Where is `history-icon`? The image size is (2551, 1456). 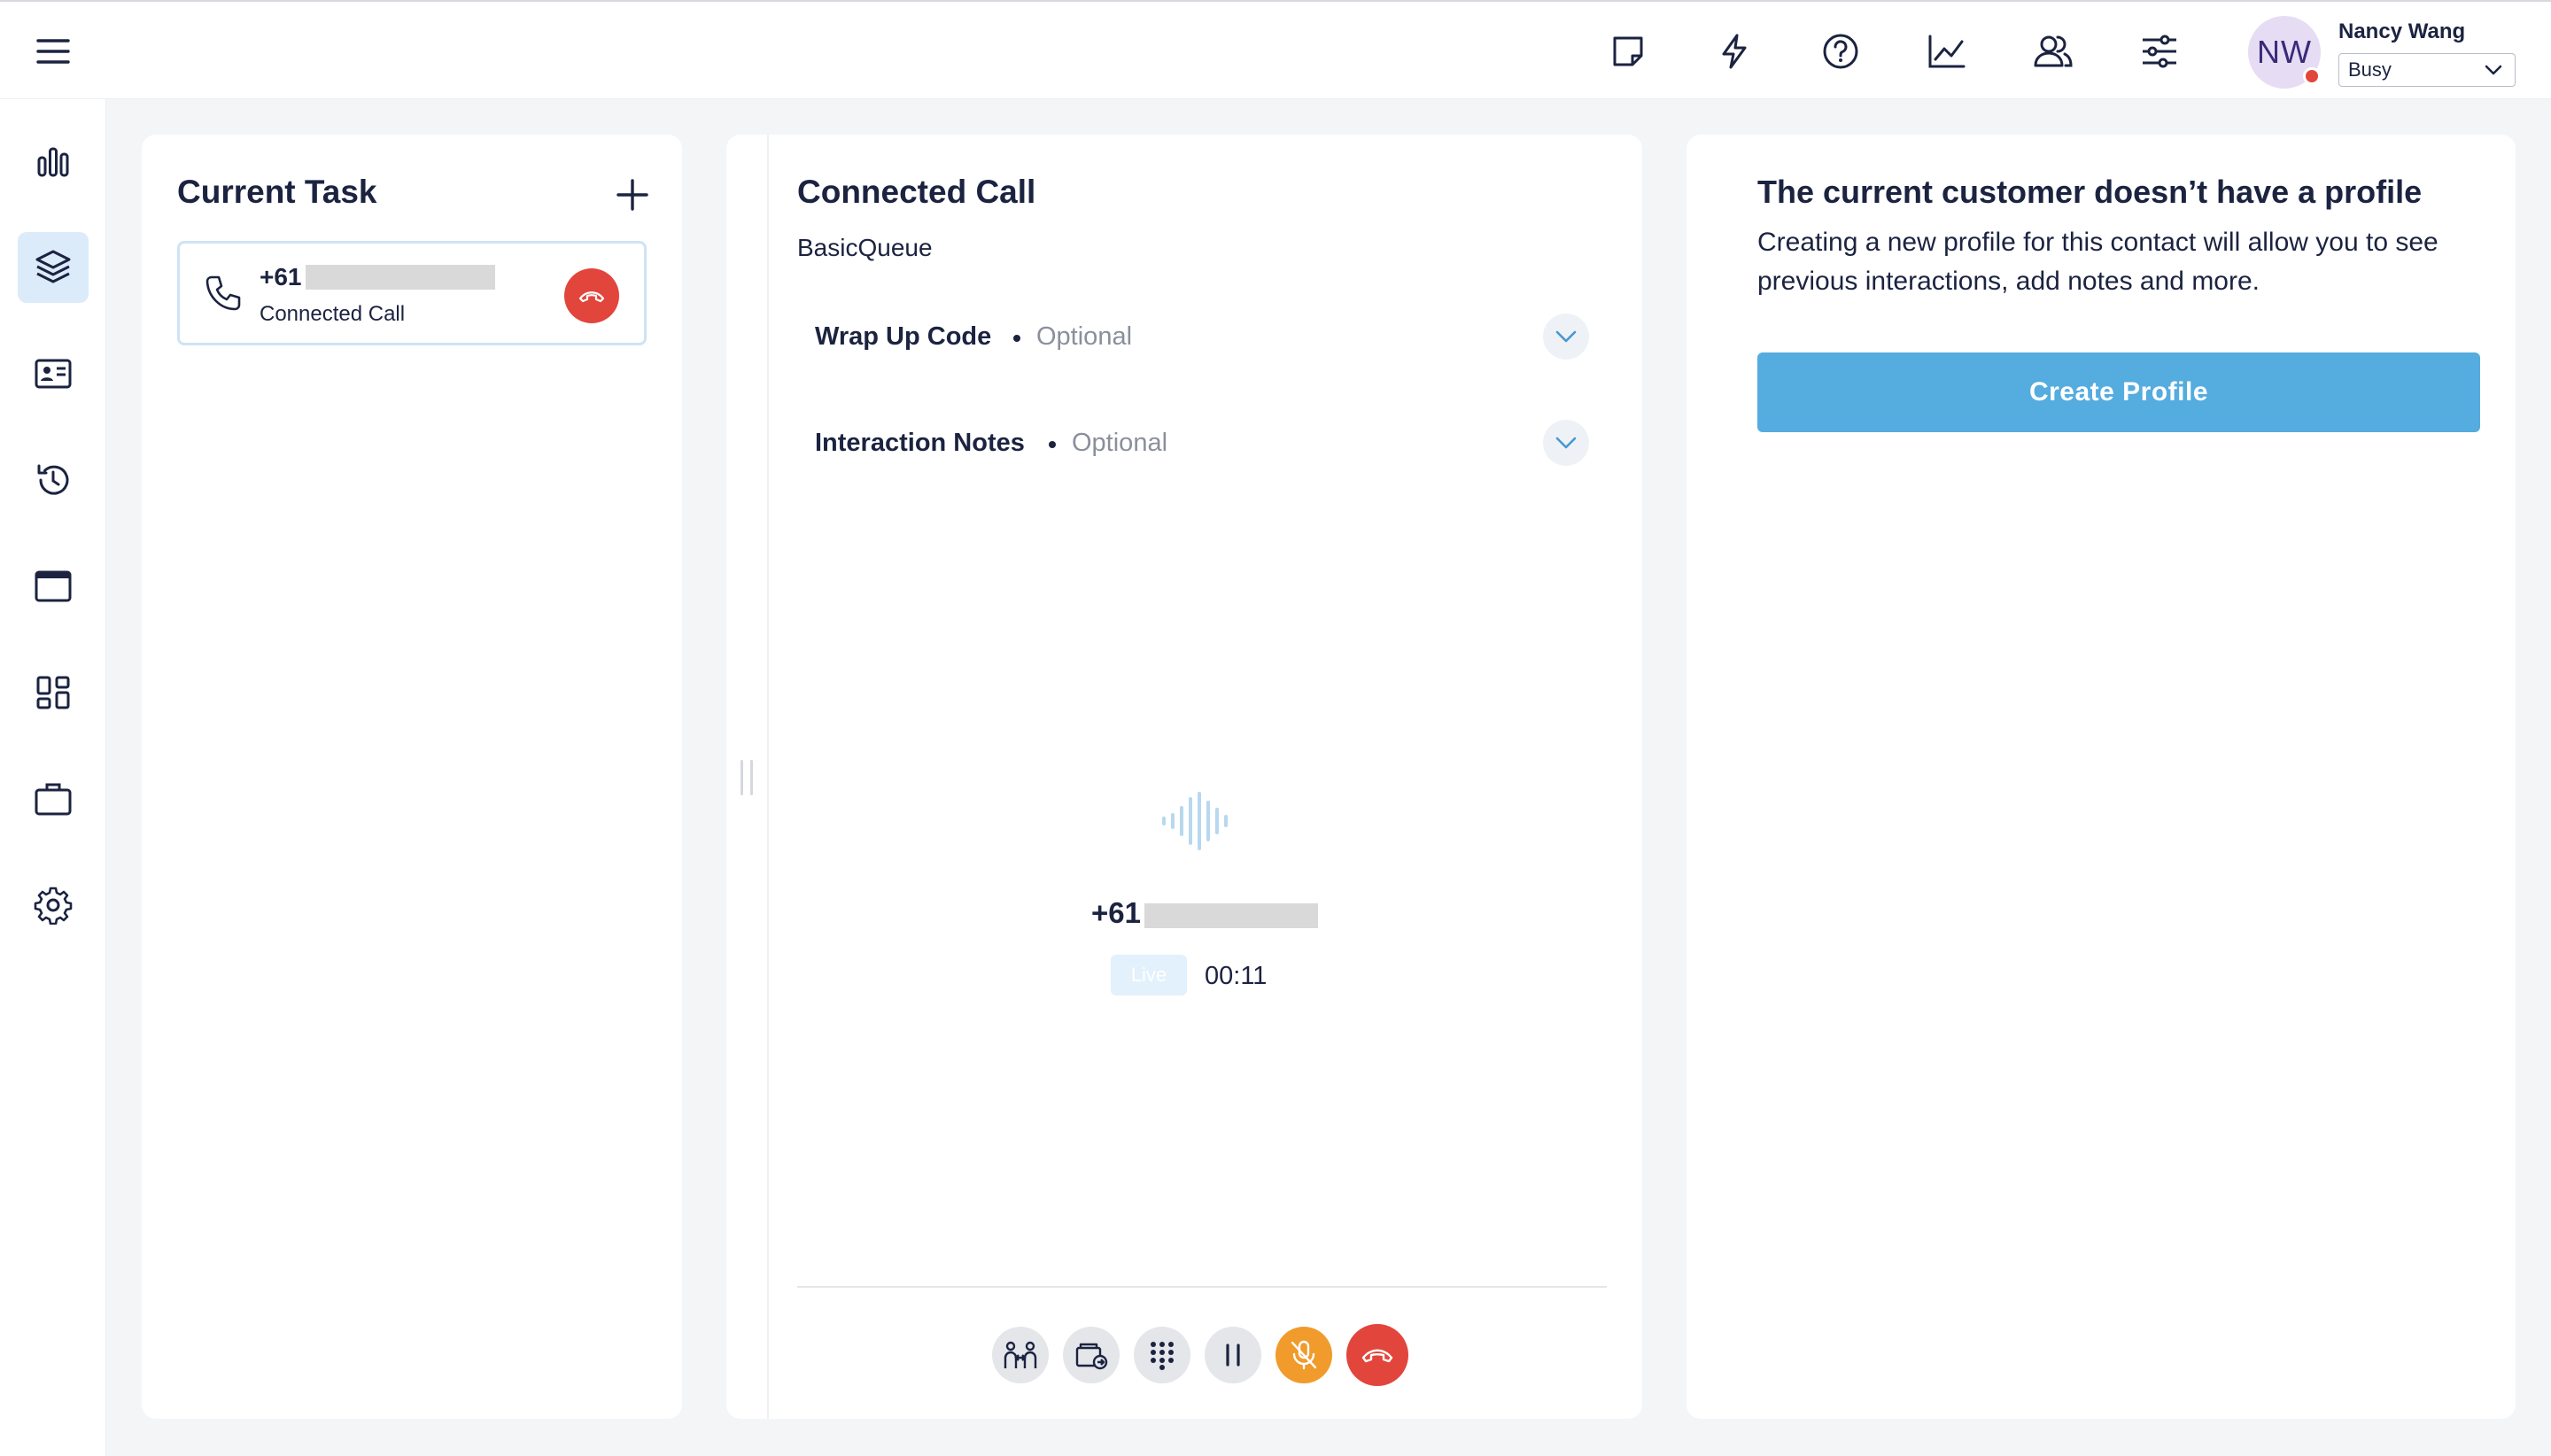
history-icon is located at coordinates (53, 479).